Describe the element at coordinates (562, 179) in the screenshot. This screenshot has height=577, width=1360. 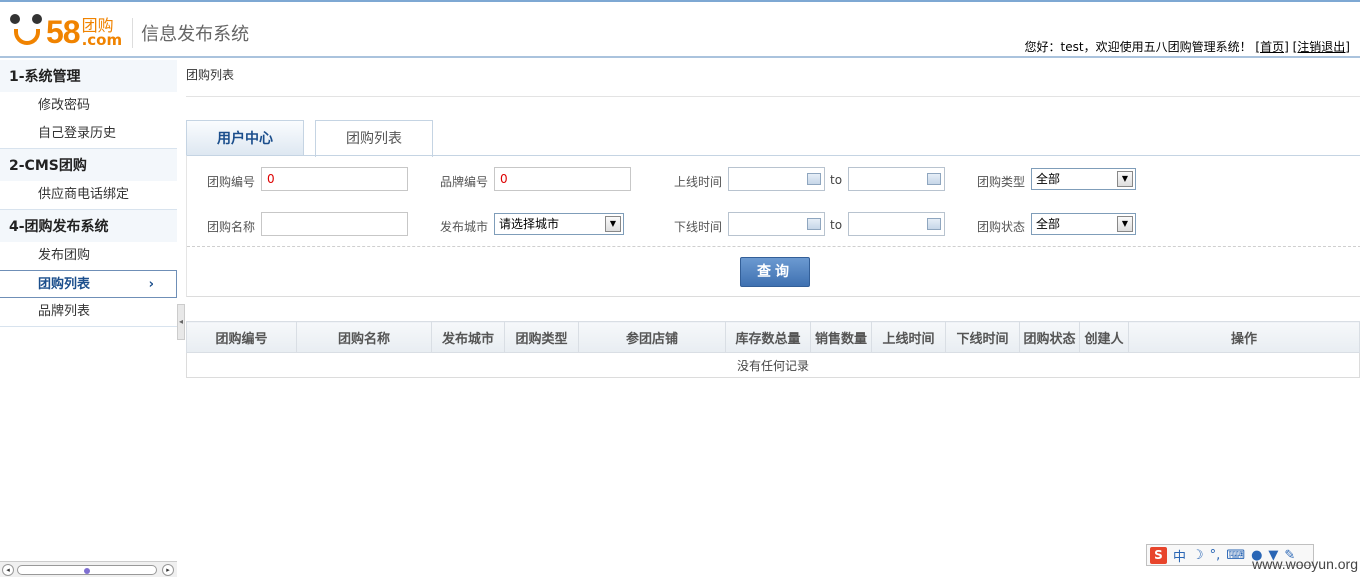
I see `brand-id-input: 0` at that location.